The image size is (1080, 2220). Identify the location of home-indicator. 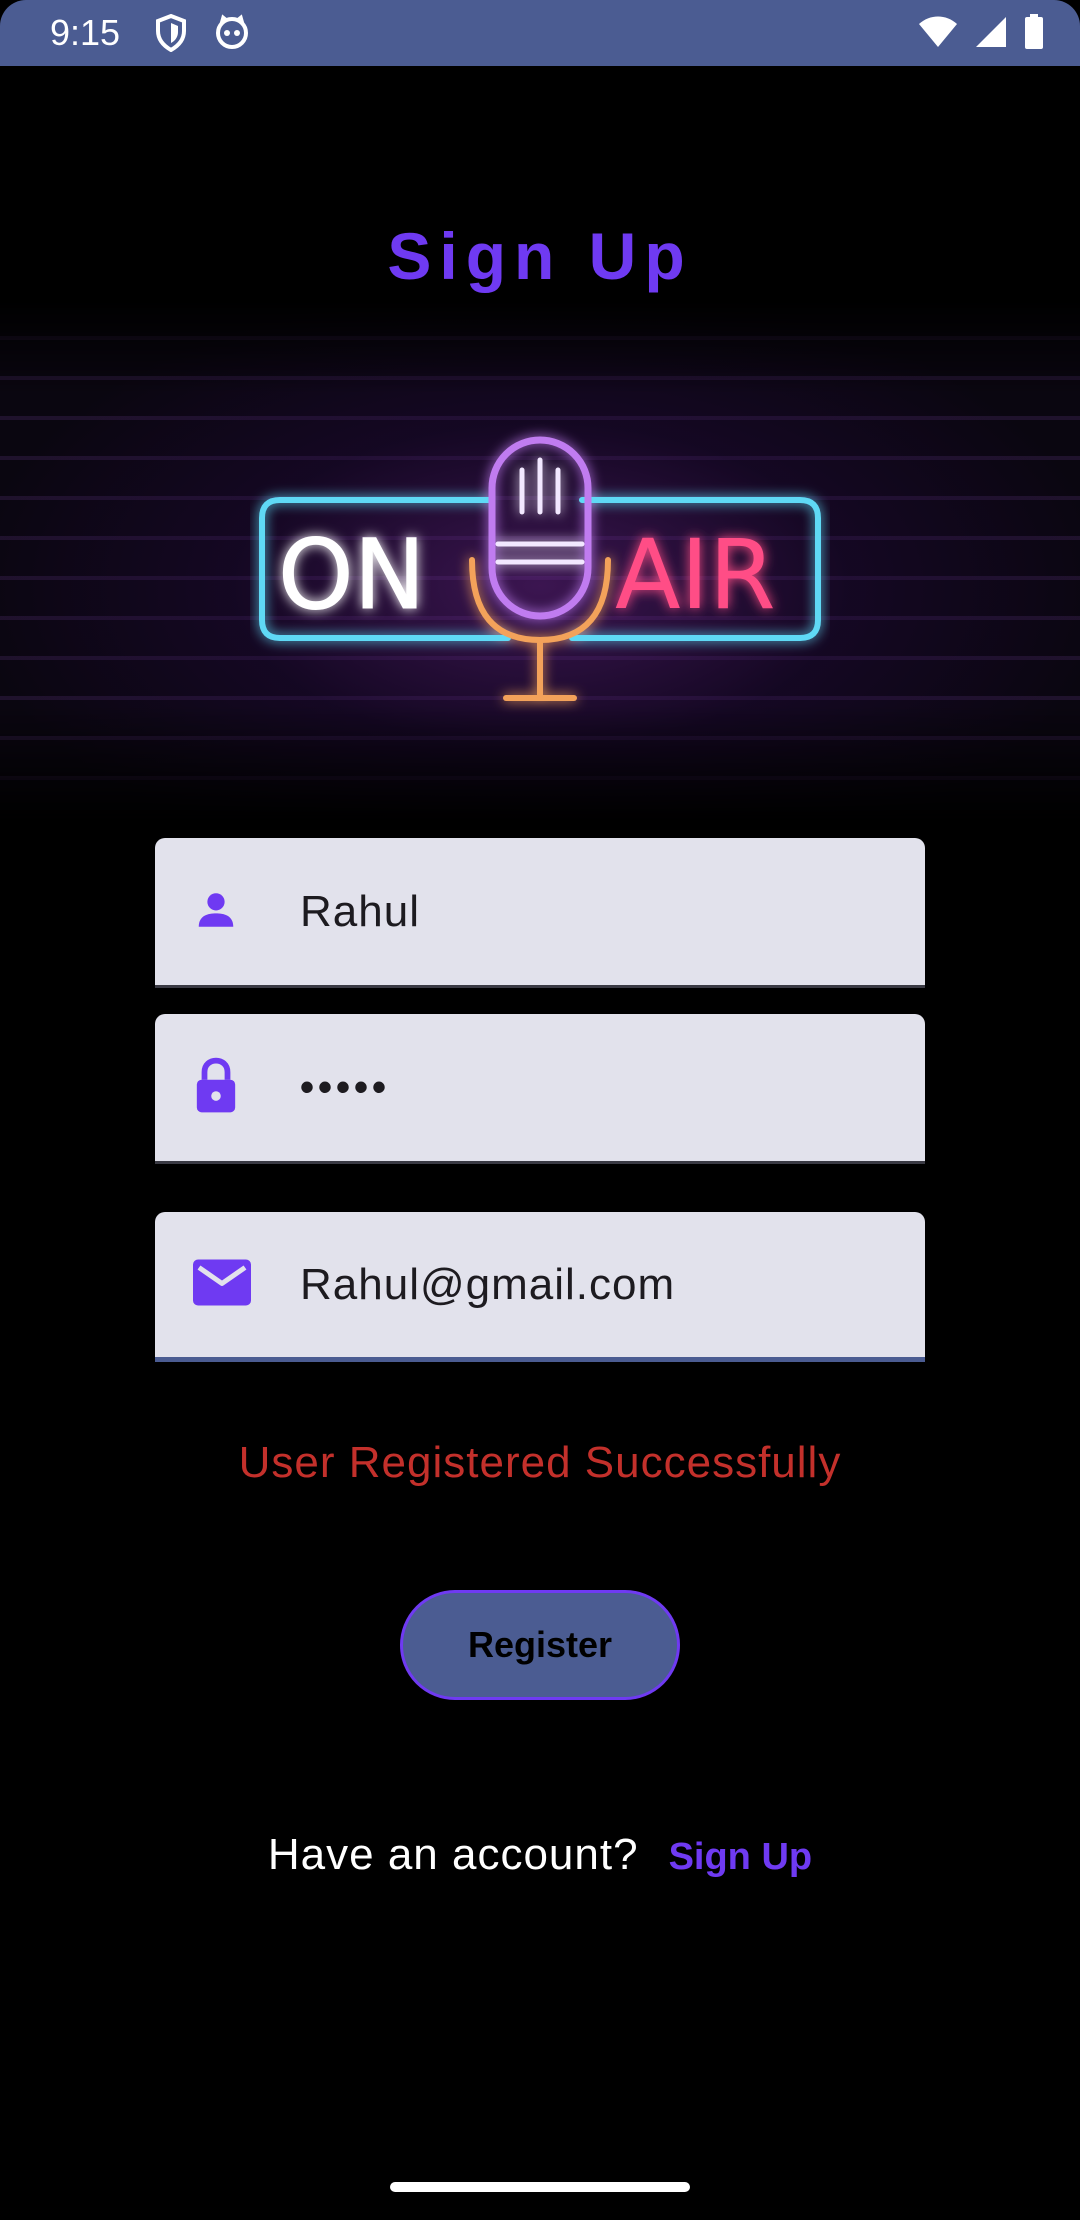
(540, 2187).